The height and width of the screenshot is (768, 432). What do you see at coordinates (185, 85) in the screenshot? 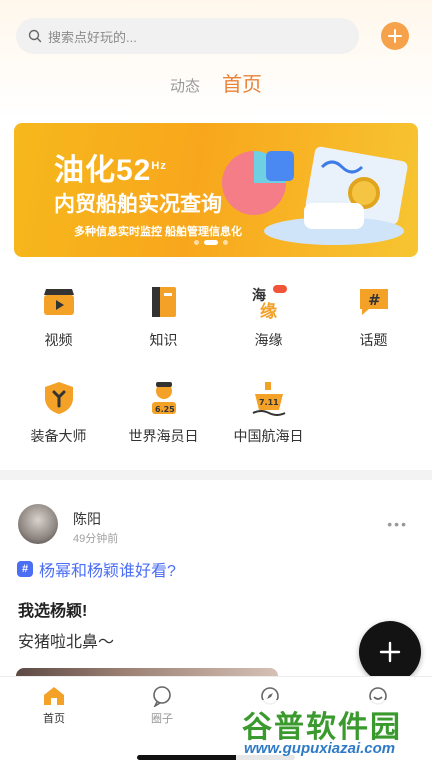
I see `tab-dongtai: 动态` at bounding box center [185, 85].